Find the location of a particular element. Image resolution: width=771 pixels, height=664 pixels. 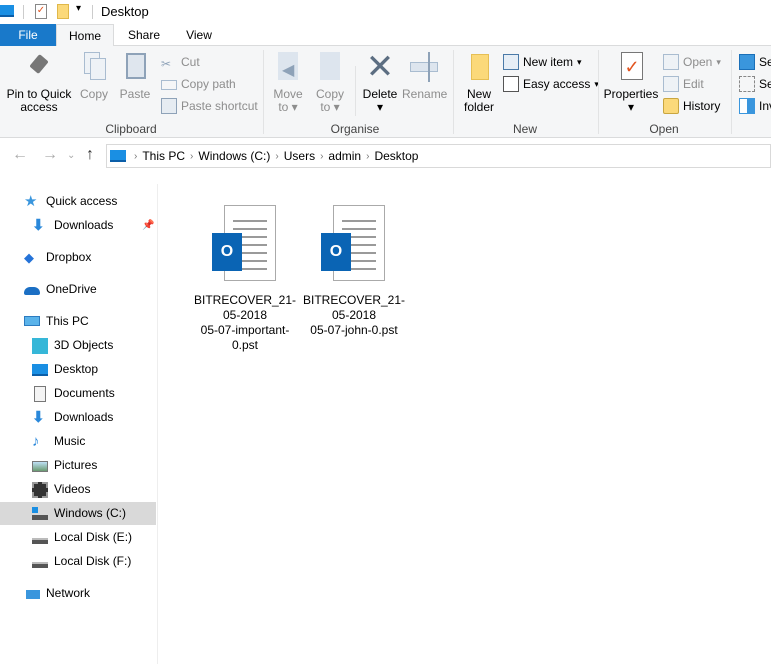

film-icon is located at coordinates (40, 489).